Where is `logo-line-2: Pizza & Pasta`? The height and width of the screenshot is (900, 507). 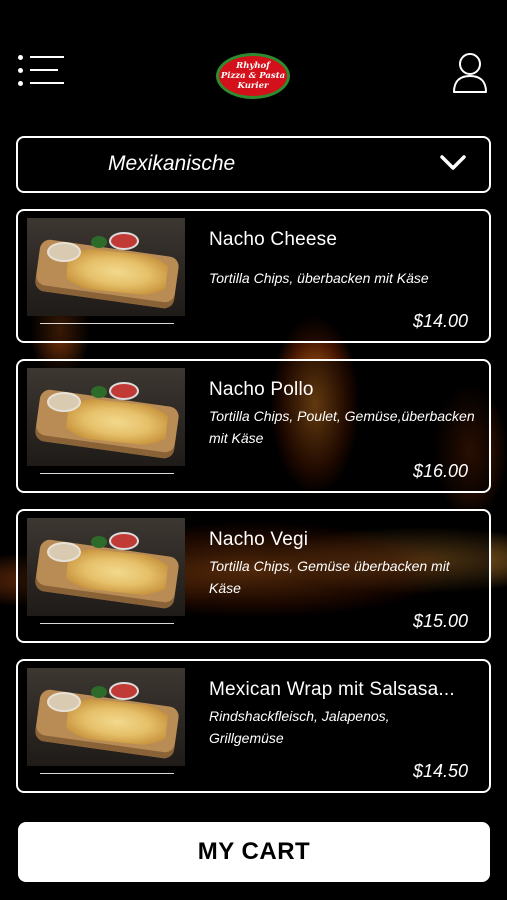
logo-line-2: Pizza & Pasta is located at coordinates (253, 76).